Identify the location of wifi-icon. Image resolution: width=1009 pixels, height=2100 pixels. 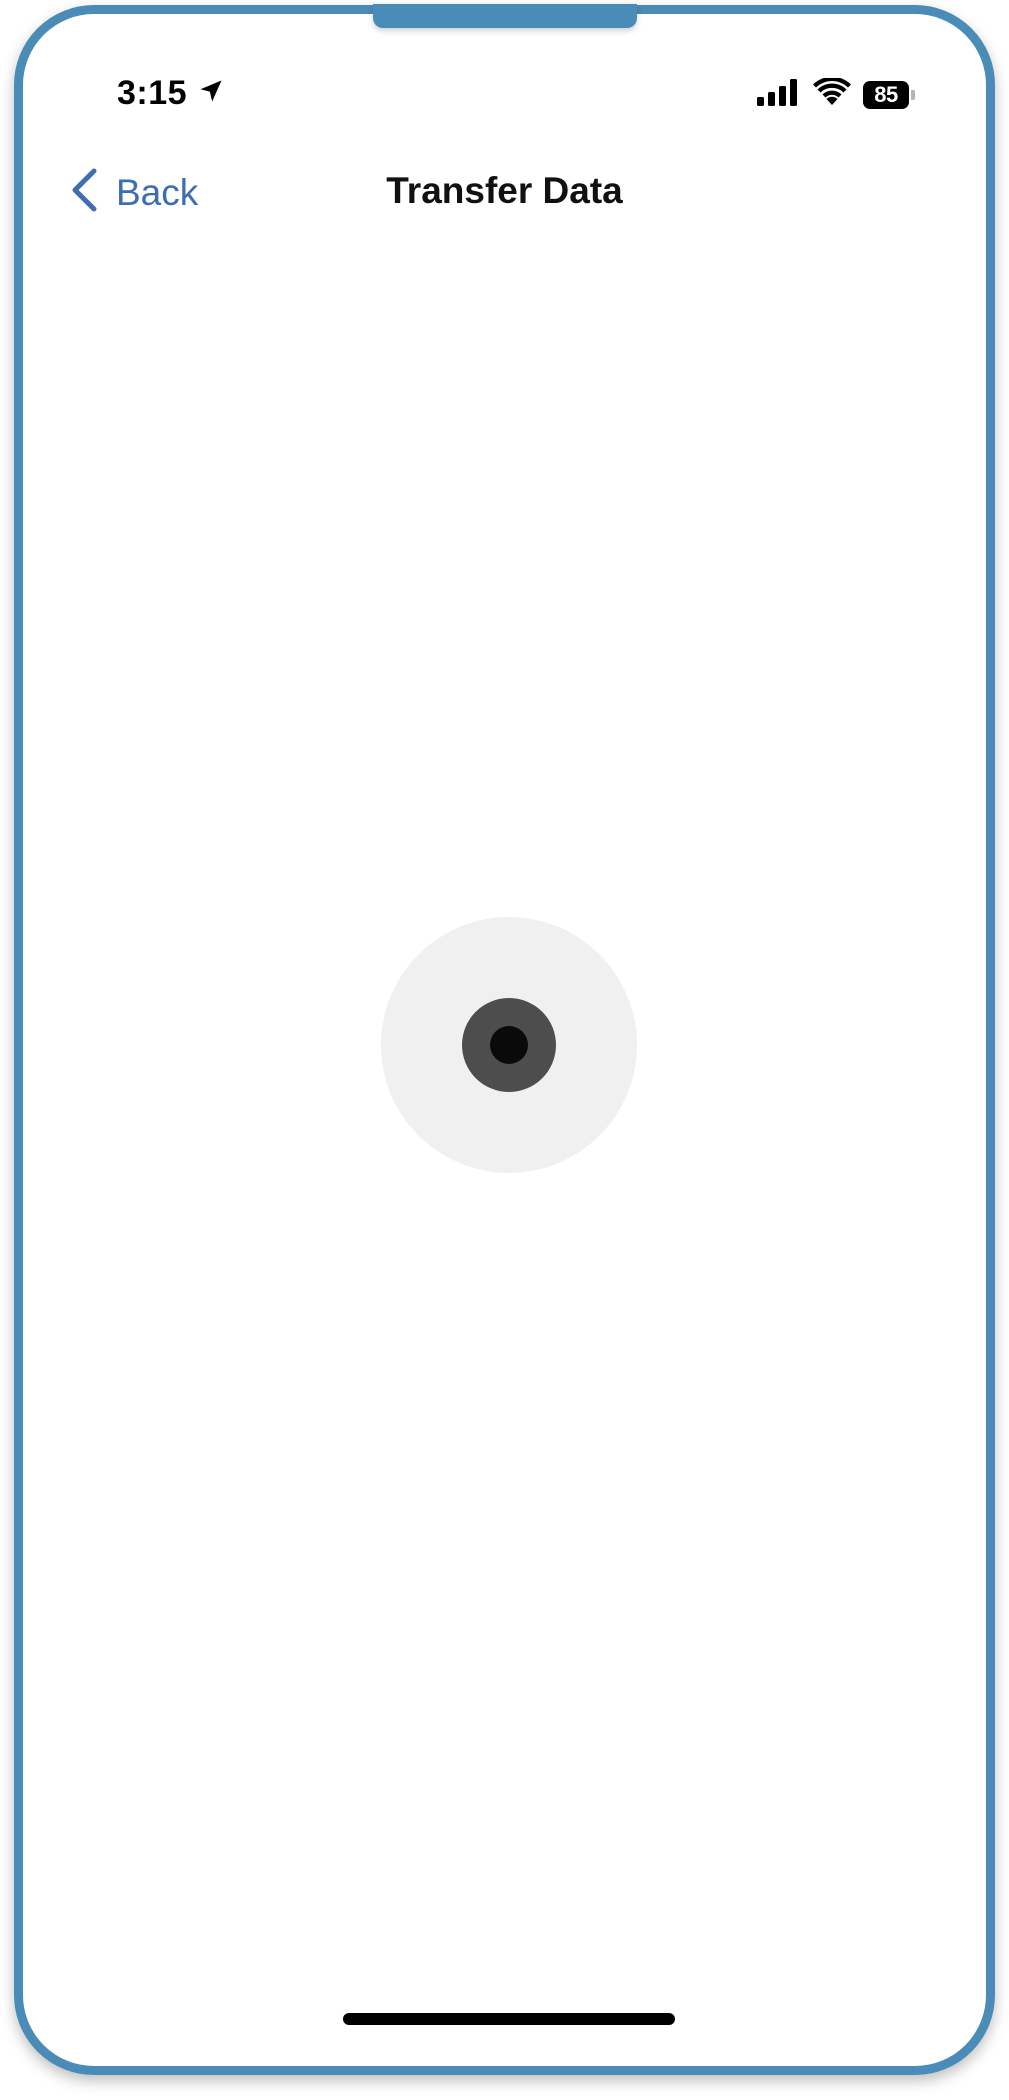
(832, 93).